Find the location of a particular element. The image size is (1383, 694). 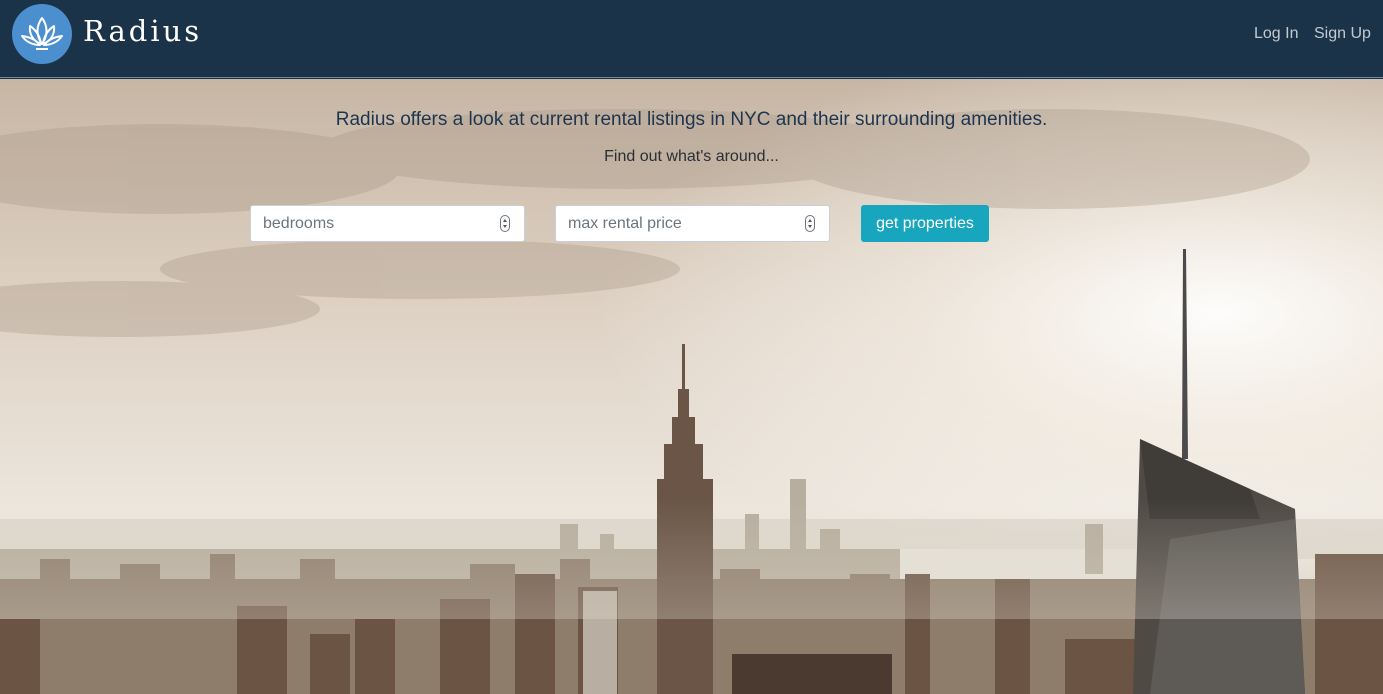

login-link: Log In is located at coordinates (1276, 34).